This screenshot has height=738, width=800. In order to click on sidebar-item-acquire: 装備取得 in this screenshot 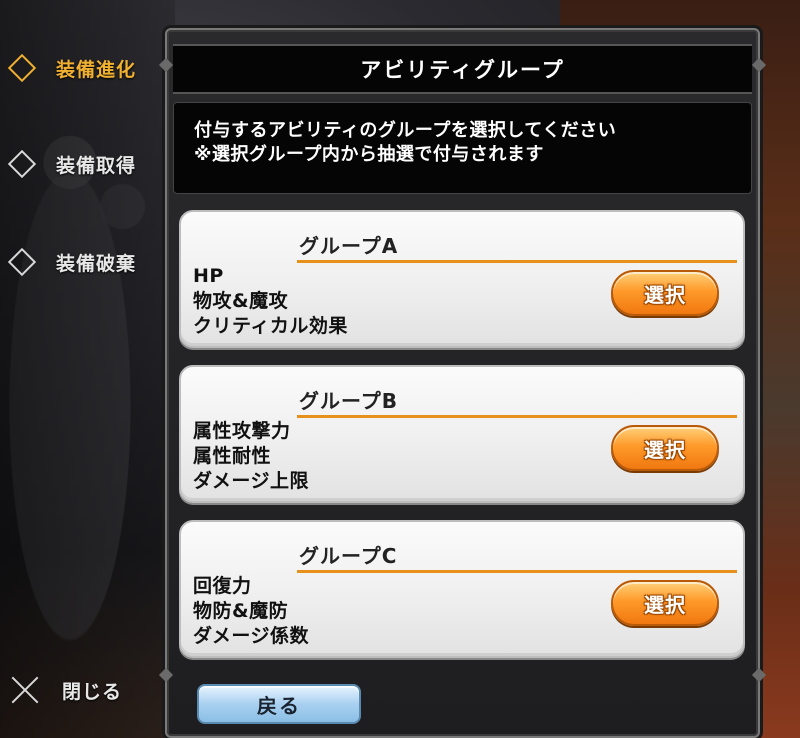, I will do `click(71, 164)`.